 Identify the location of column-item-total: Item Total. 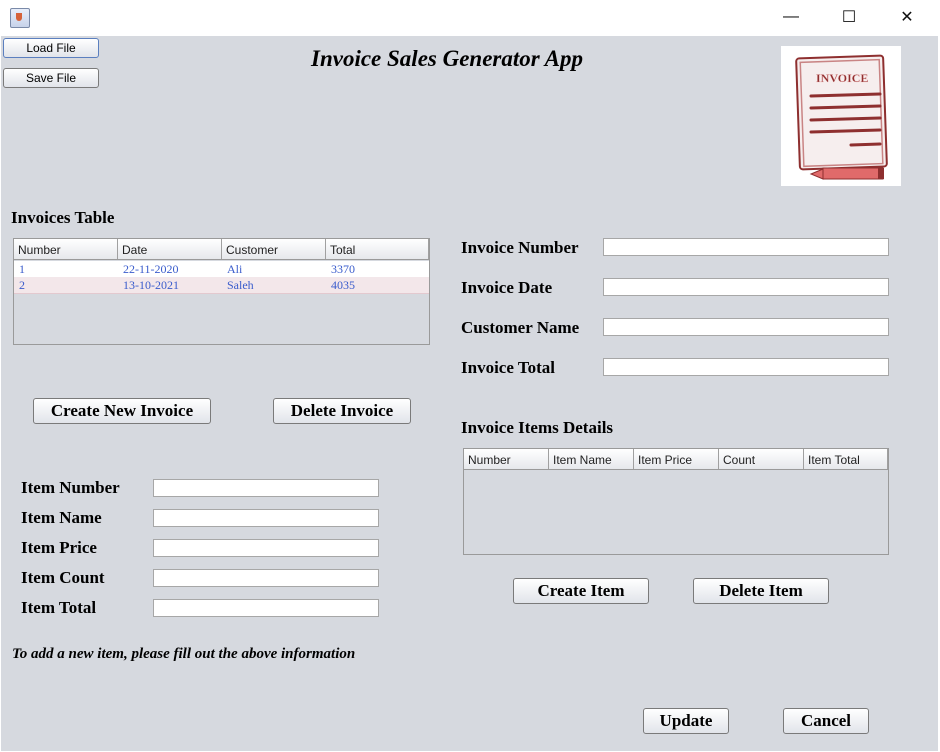
(846, 459).